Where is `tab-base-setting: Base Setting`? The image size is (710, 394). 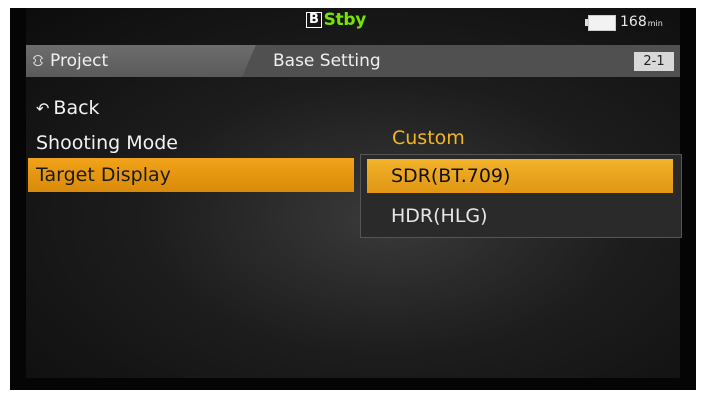
tab-base-setting: Base Setting is located at coordinates (327, 61).